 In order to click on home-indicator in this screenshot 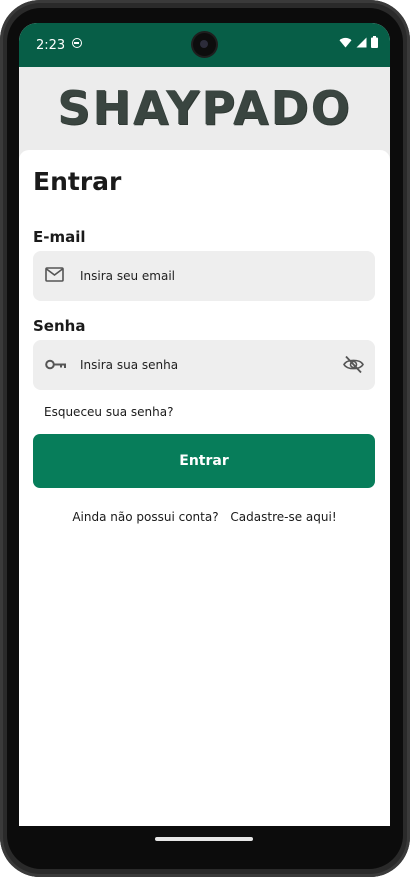, I will do `click(204, 839)`.